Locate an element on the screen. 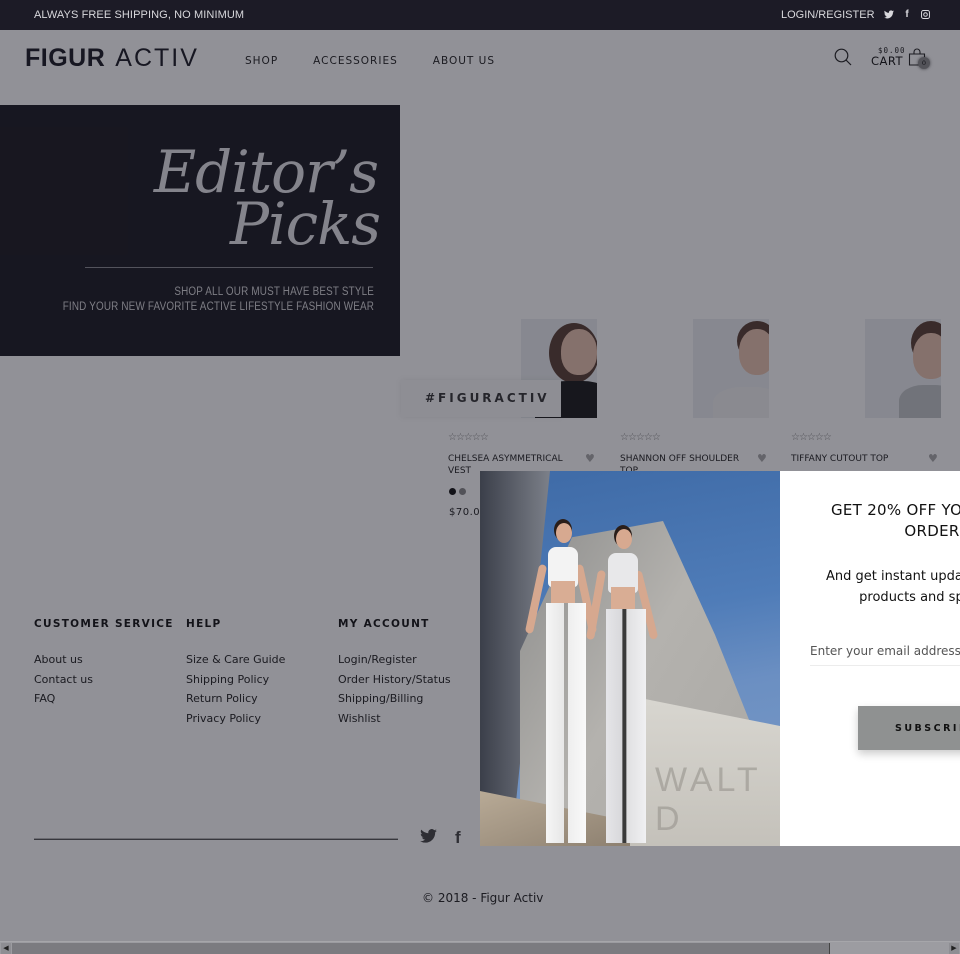 This screenshot has width=960, height=954. scroll-right-arrow-icon: ▶ is located at coordinates (954, 948).